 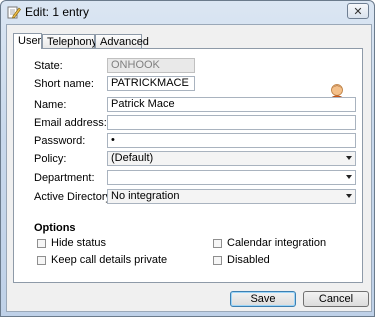 I want to click on policy-label: Policy:, so click(x=50, y=159).